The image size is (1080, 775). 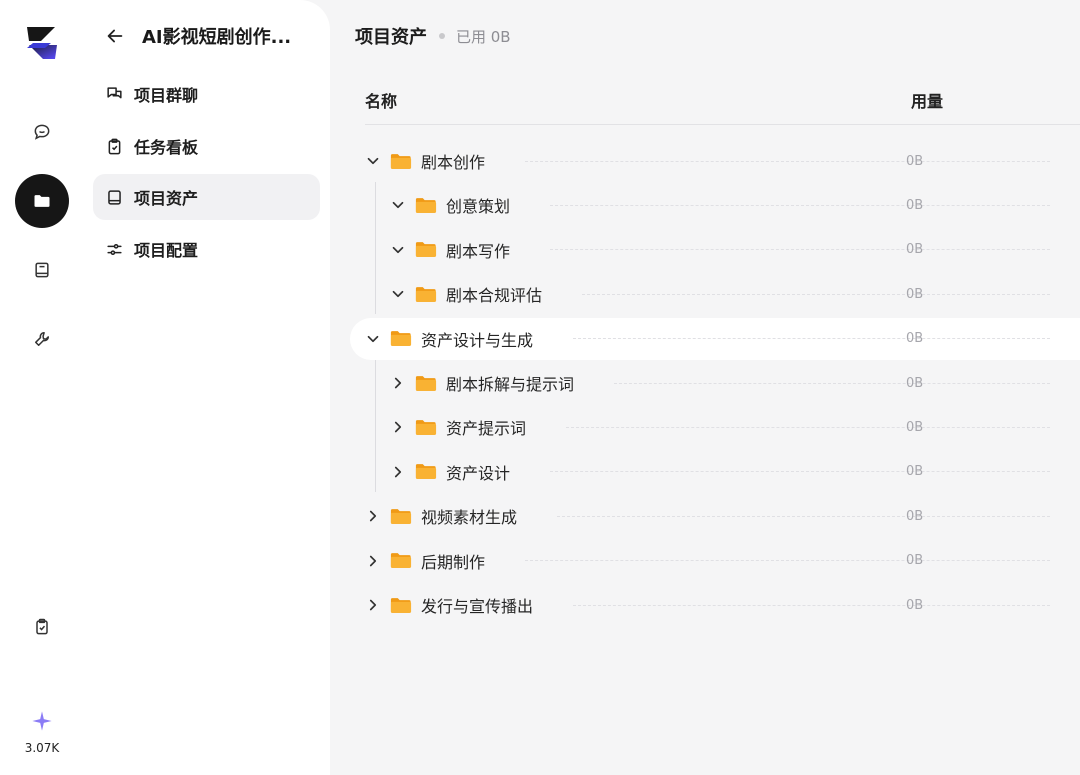 I want to click on nav-item-label: 项目配置, so click(x=166, y=250).